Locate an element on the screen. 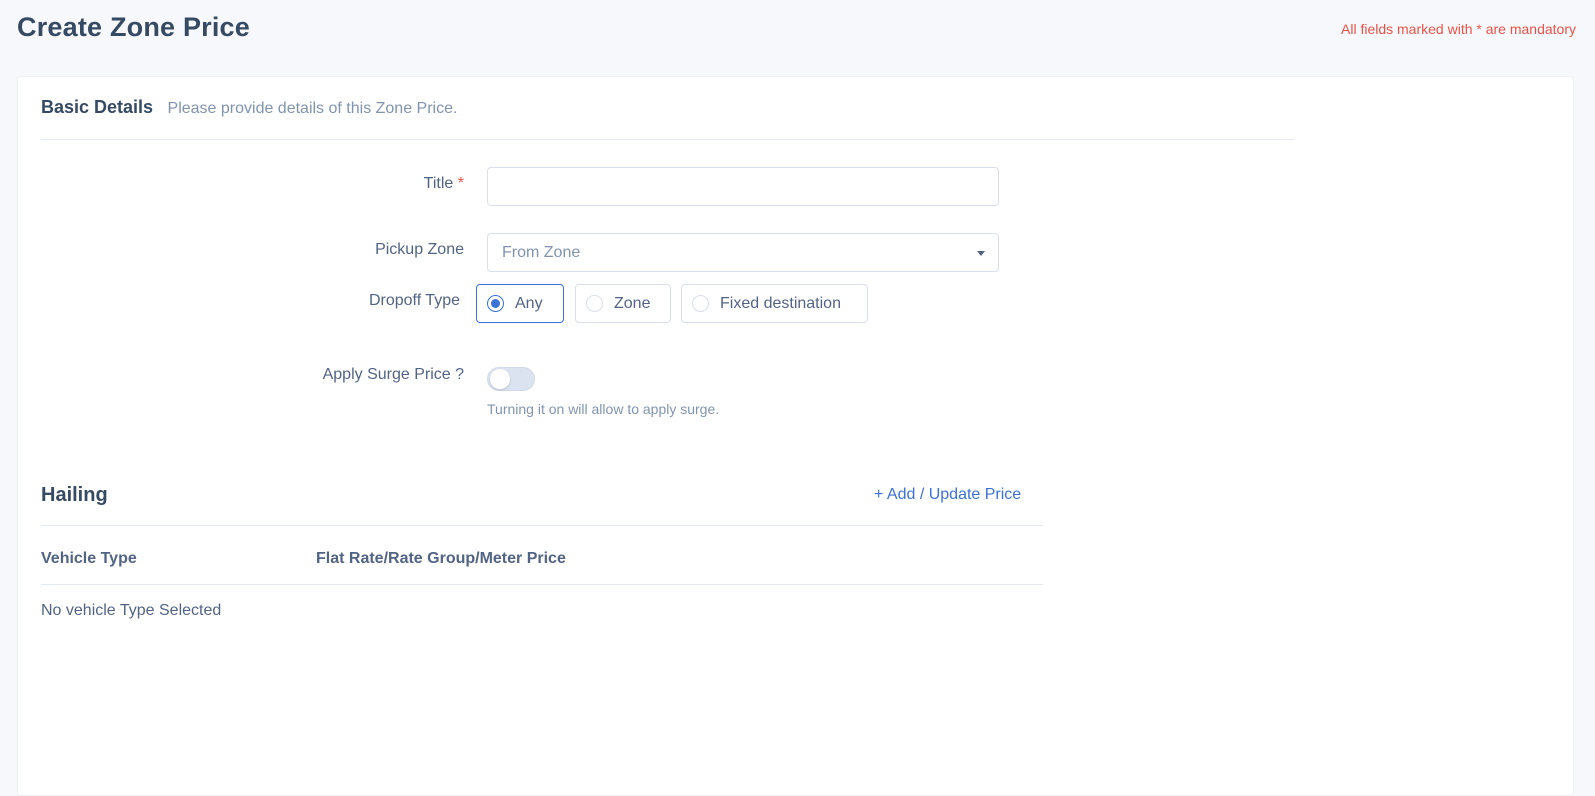  basic-details-title: Basic Details is located at coordinates (97, 107).